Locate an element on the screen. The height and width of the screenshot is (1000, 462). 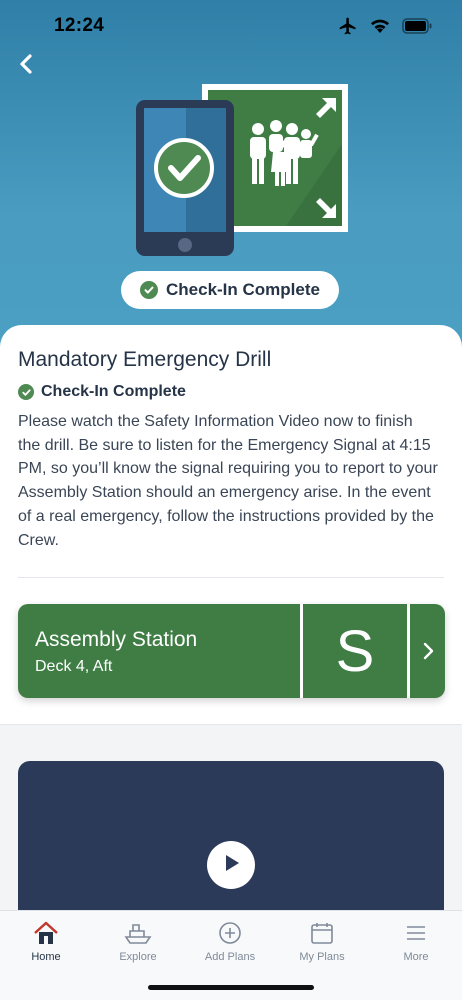
status-icons is located at coordinates (385, 28).